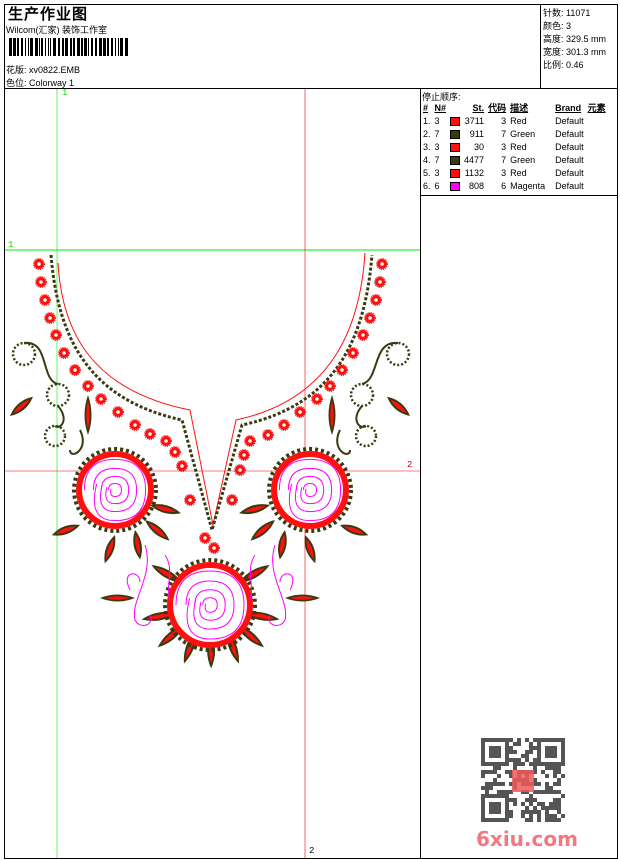 The width and height of the screenshot is (620, 860). I want to click on col-stitches: St., so click(478, 107).